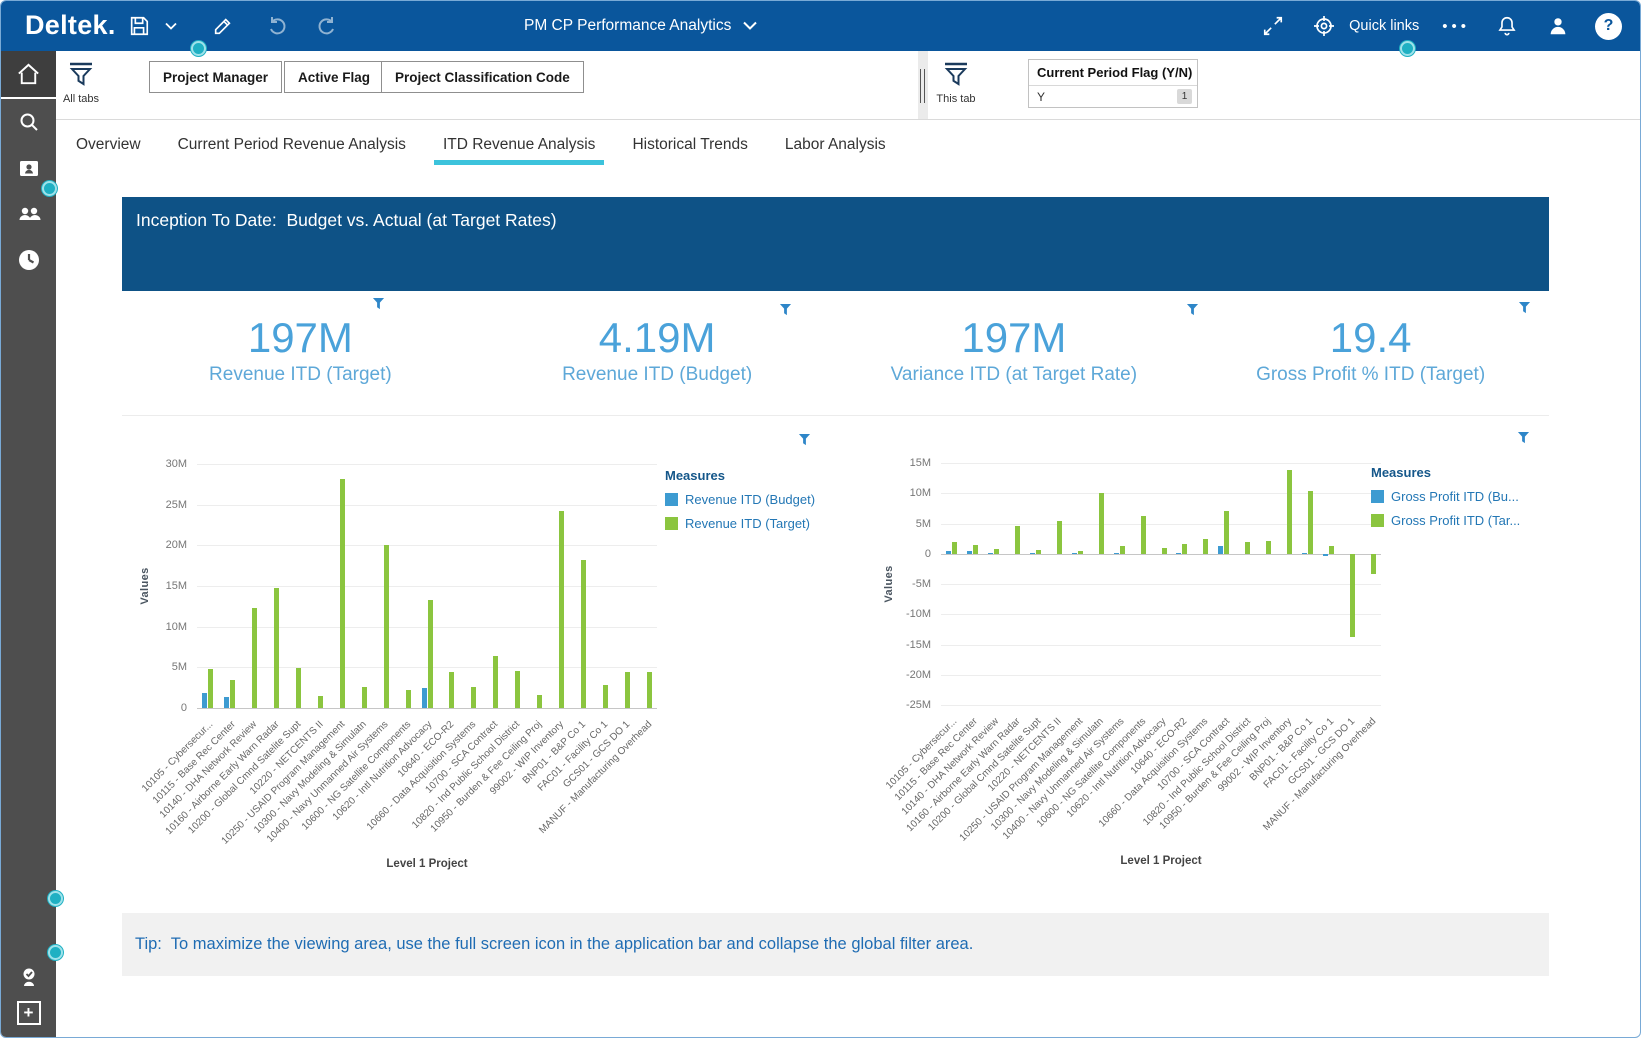 Image resolution: width=1643 pixels, height=1040 pixels. Describe the element at coordinates (1507, 26) in the screenshot. I see `notifications-bell-icon` at that location.